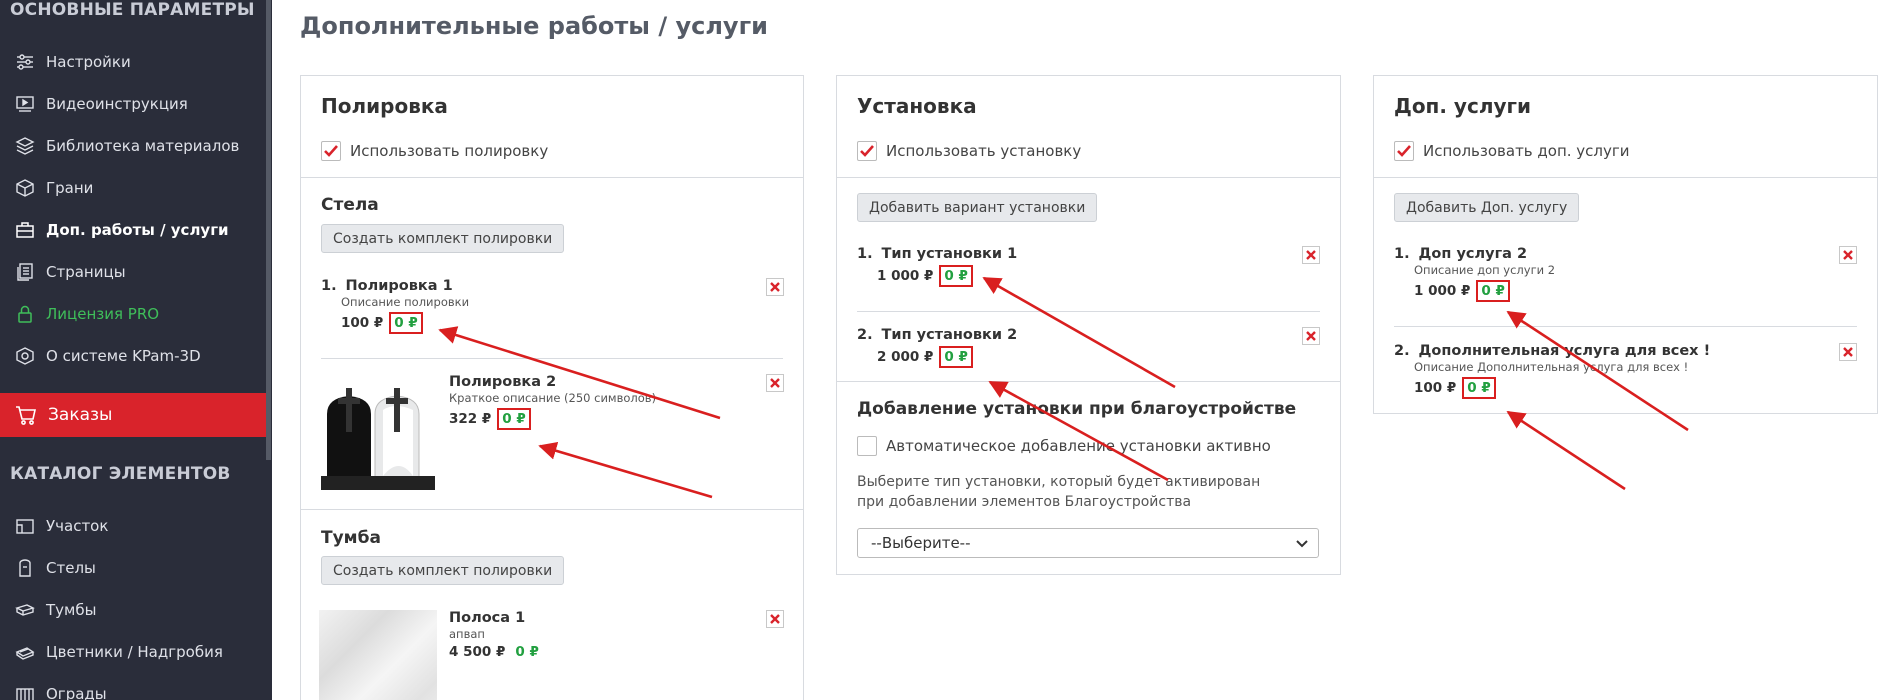  Describe the element at coordinates (977, 207) in the screenshot. I see `add-install-variant-button: Добавить вариант установки` at that location.